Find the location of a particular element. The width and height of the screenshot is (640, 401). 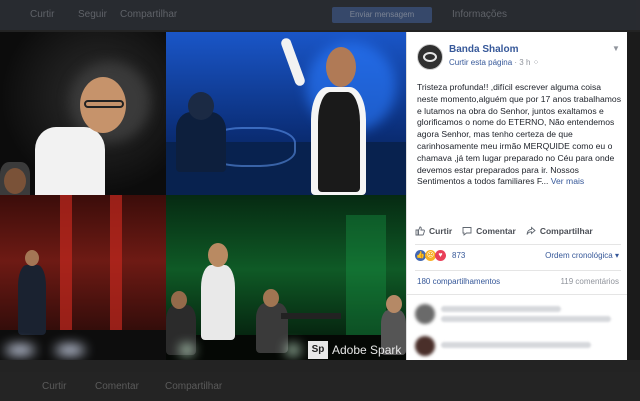

bg-share-label: Compartilhar is located at coordinates (149, 14).